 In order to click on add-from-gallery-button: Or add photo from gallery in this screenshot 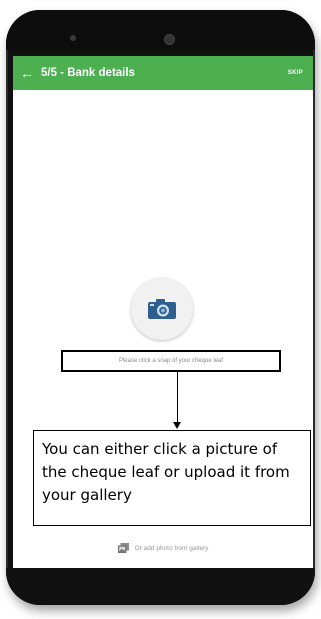, I will do `click(163, 548)`.